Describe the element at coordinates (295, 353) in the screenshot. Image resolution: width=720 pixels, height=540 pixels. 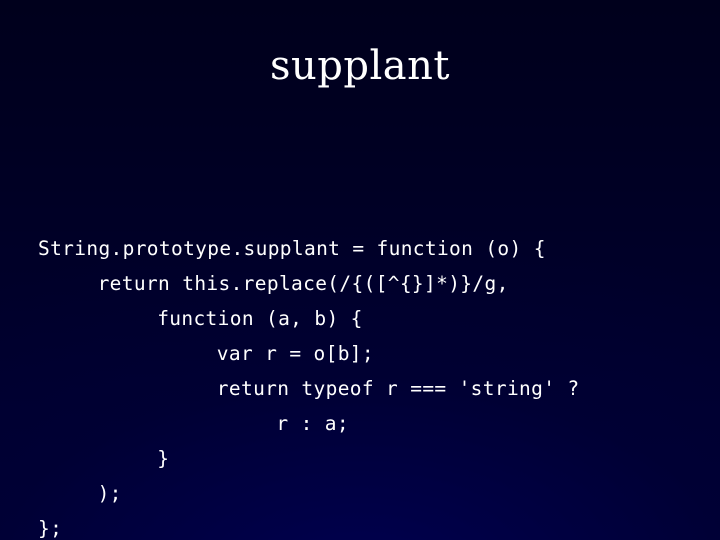
I see `code-line: var r = o[b];` at that location.